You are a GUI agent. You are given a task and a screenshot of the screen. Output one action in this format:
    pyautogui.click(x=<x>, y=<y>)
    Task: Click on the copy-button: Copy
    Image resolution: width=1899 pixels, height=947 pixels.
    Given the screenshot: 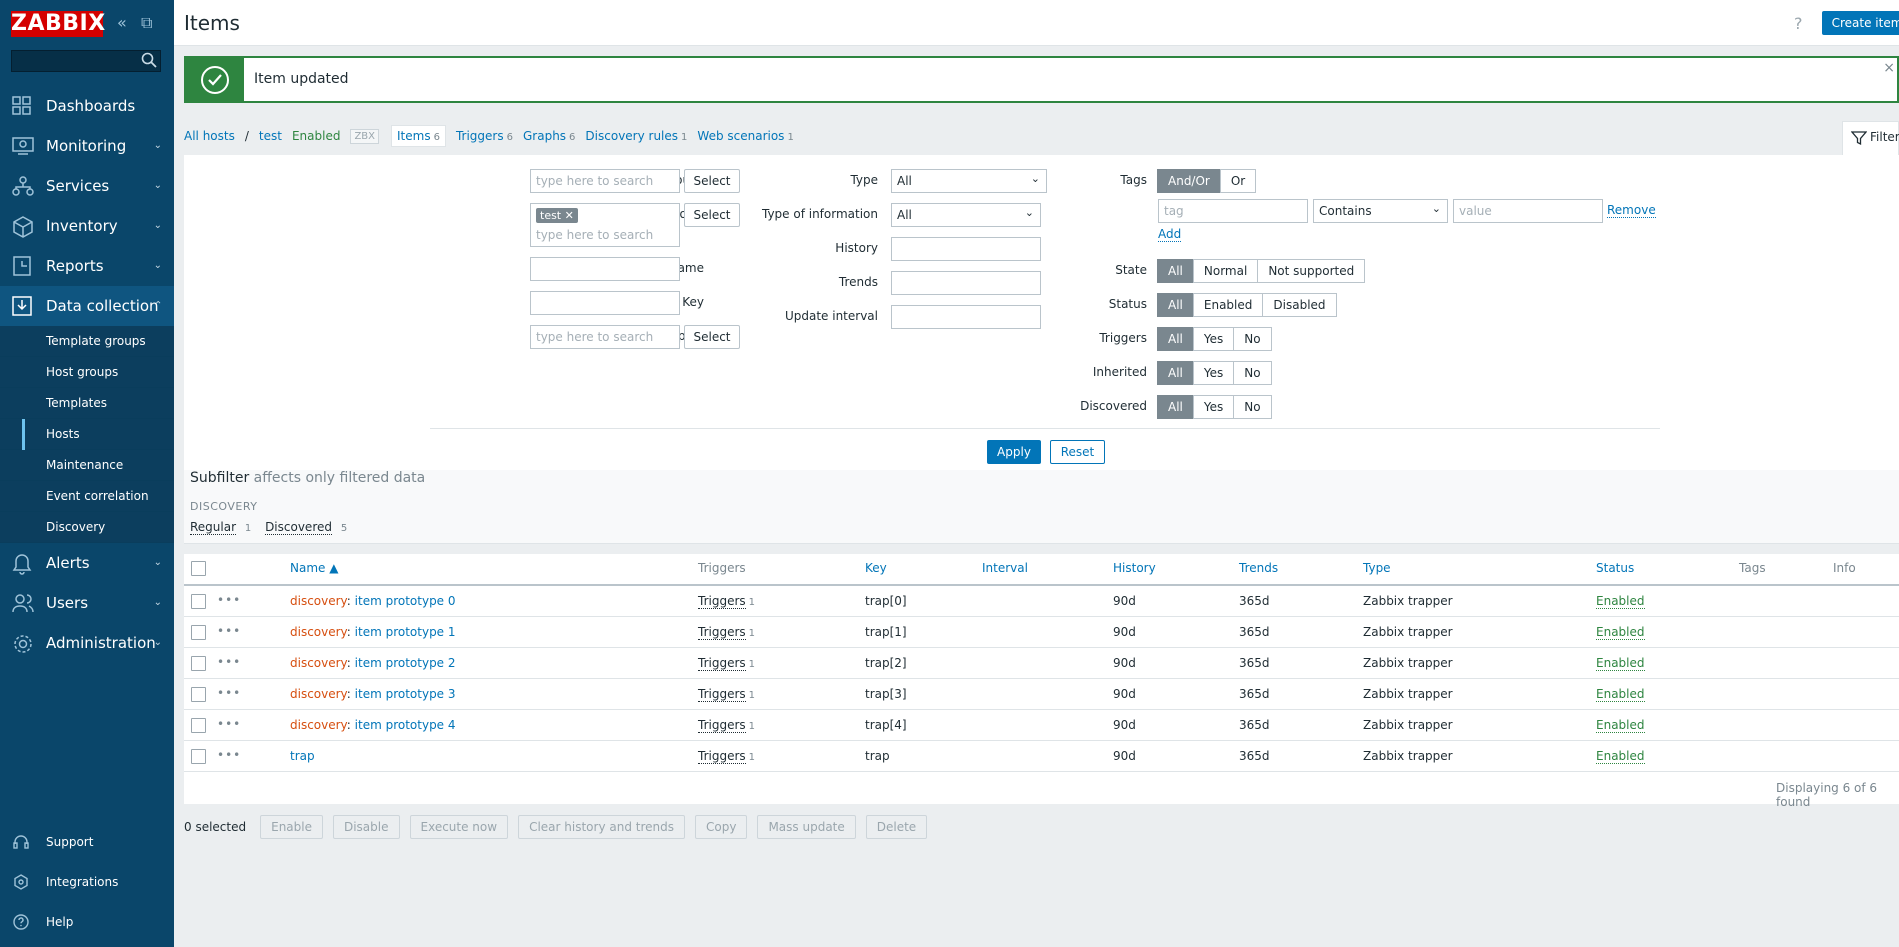 What is the action you would take?
    pyautogui.click(x=721, y=827)
    